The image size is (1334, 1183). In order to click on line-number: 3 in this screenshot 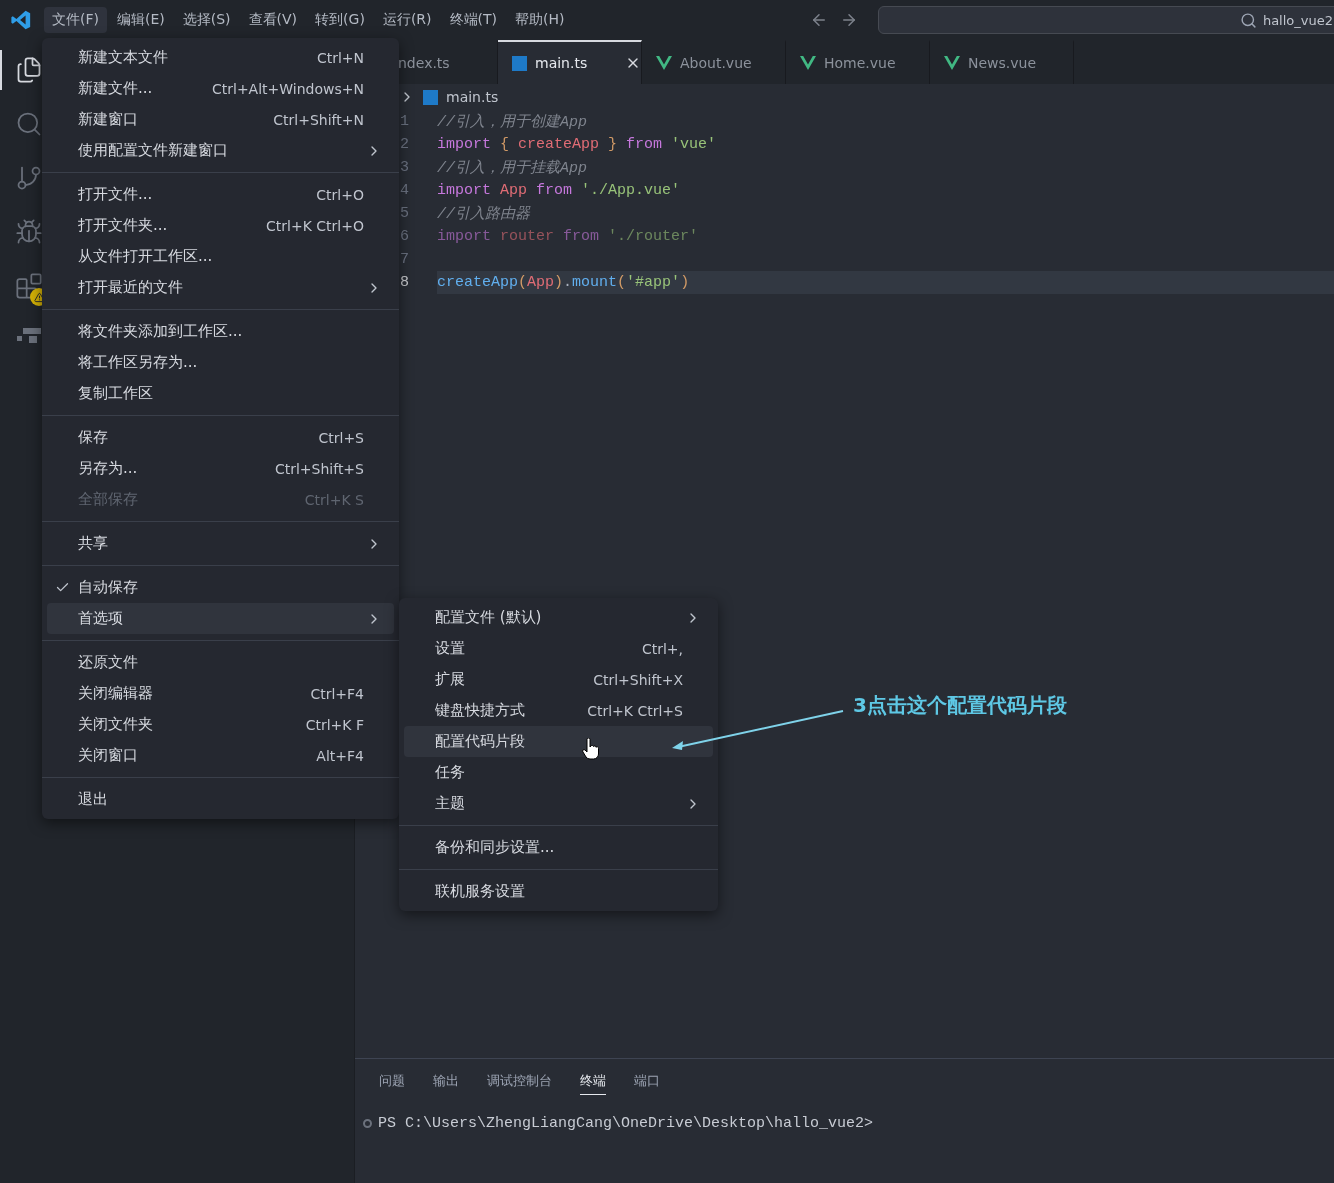, I will do `click(404, 167)`.